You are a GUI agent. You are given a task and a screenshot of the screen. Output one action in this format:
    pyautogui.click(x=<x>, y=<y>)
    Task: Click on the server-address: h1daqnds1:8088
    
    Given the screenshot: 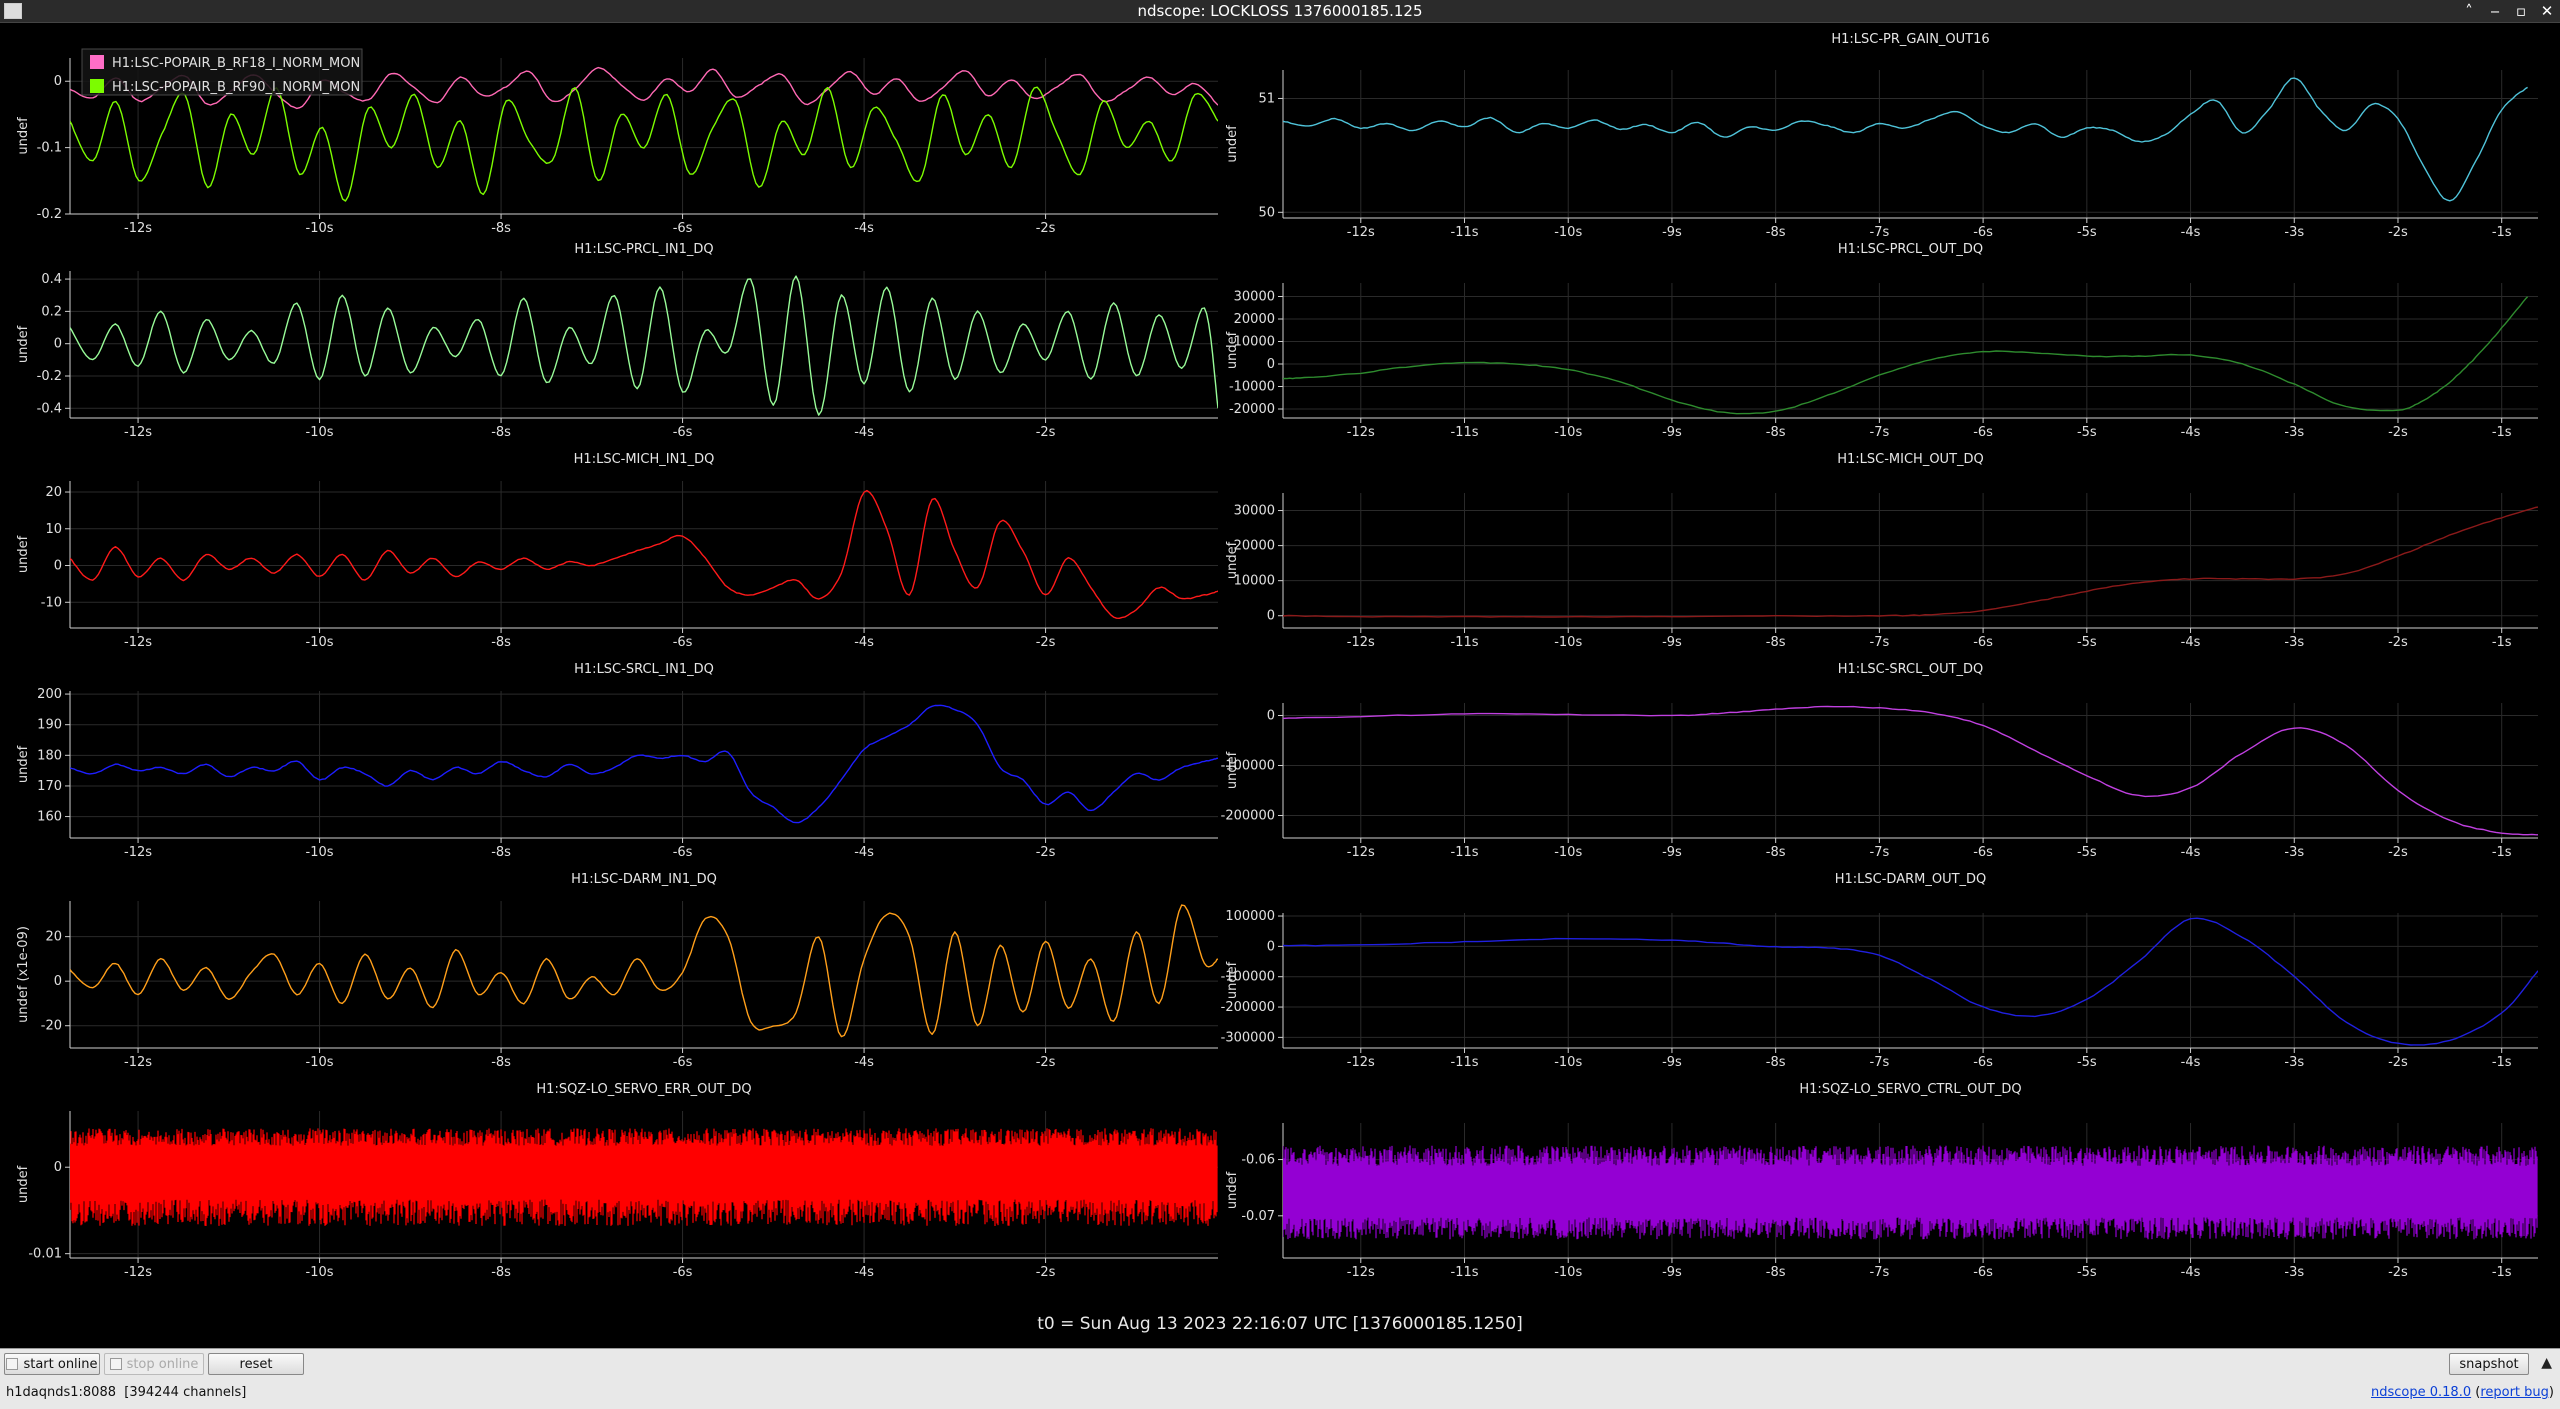 What is the action you would take?
    pyautogui.click(x=61, y=1392)
    